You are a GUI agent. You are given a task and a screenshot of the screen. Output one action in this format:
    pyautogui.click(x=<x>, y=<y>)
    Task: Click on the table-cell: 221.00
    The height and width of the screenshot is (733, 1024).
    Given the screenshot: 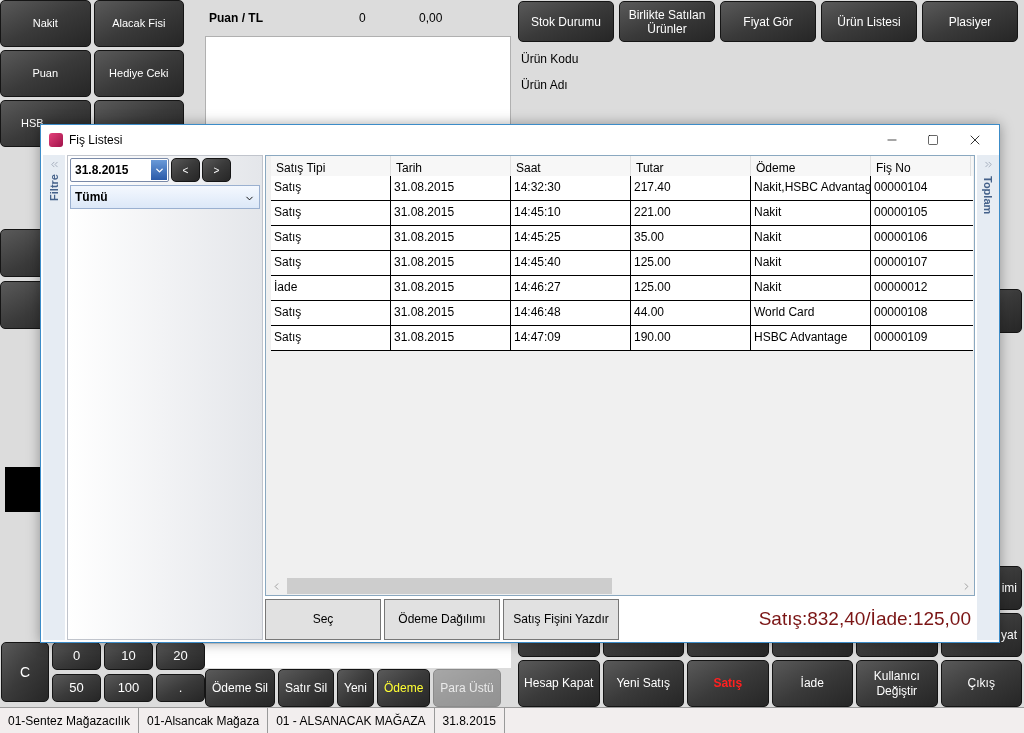 What is the action you would take?
    pyautogui.click(x=691, y=213)
    